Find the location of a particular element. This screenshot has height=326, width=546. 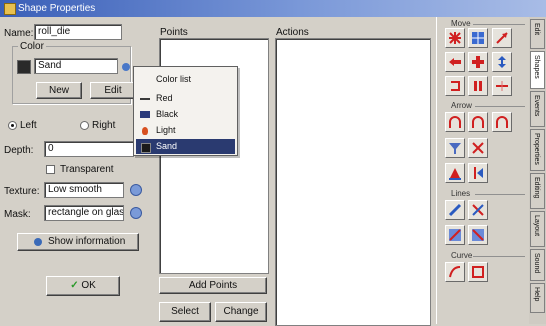

square-grid-icon is located at coordinates (478, 272).